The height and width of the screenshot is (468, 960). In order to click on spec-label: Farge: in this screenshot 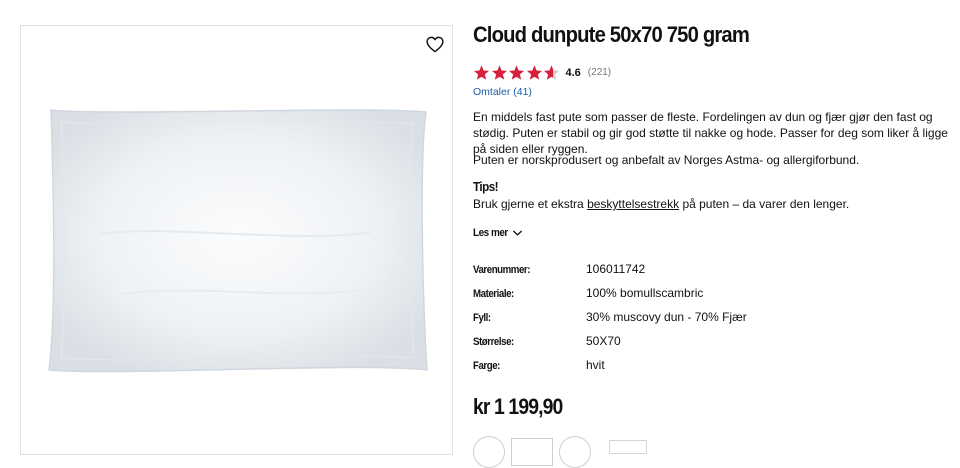, I will do `click(486, 366)`.